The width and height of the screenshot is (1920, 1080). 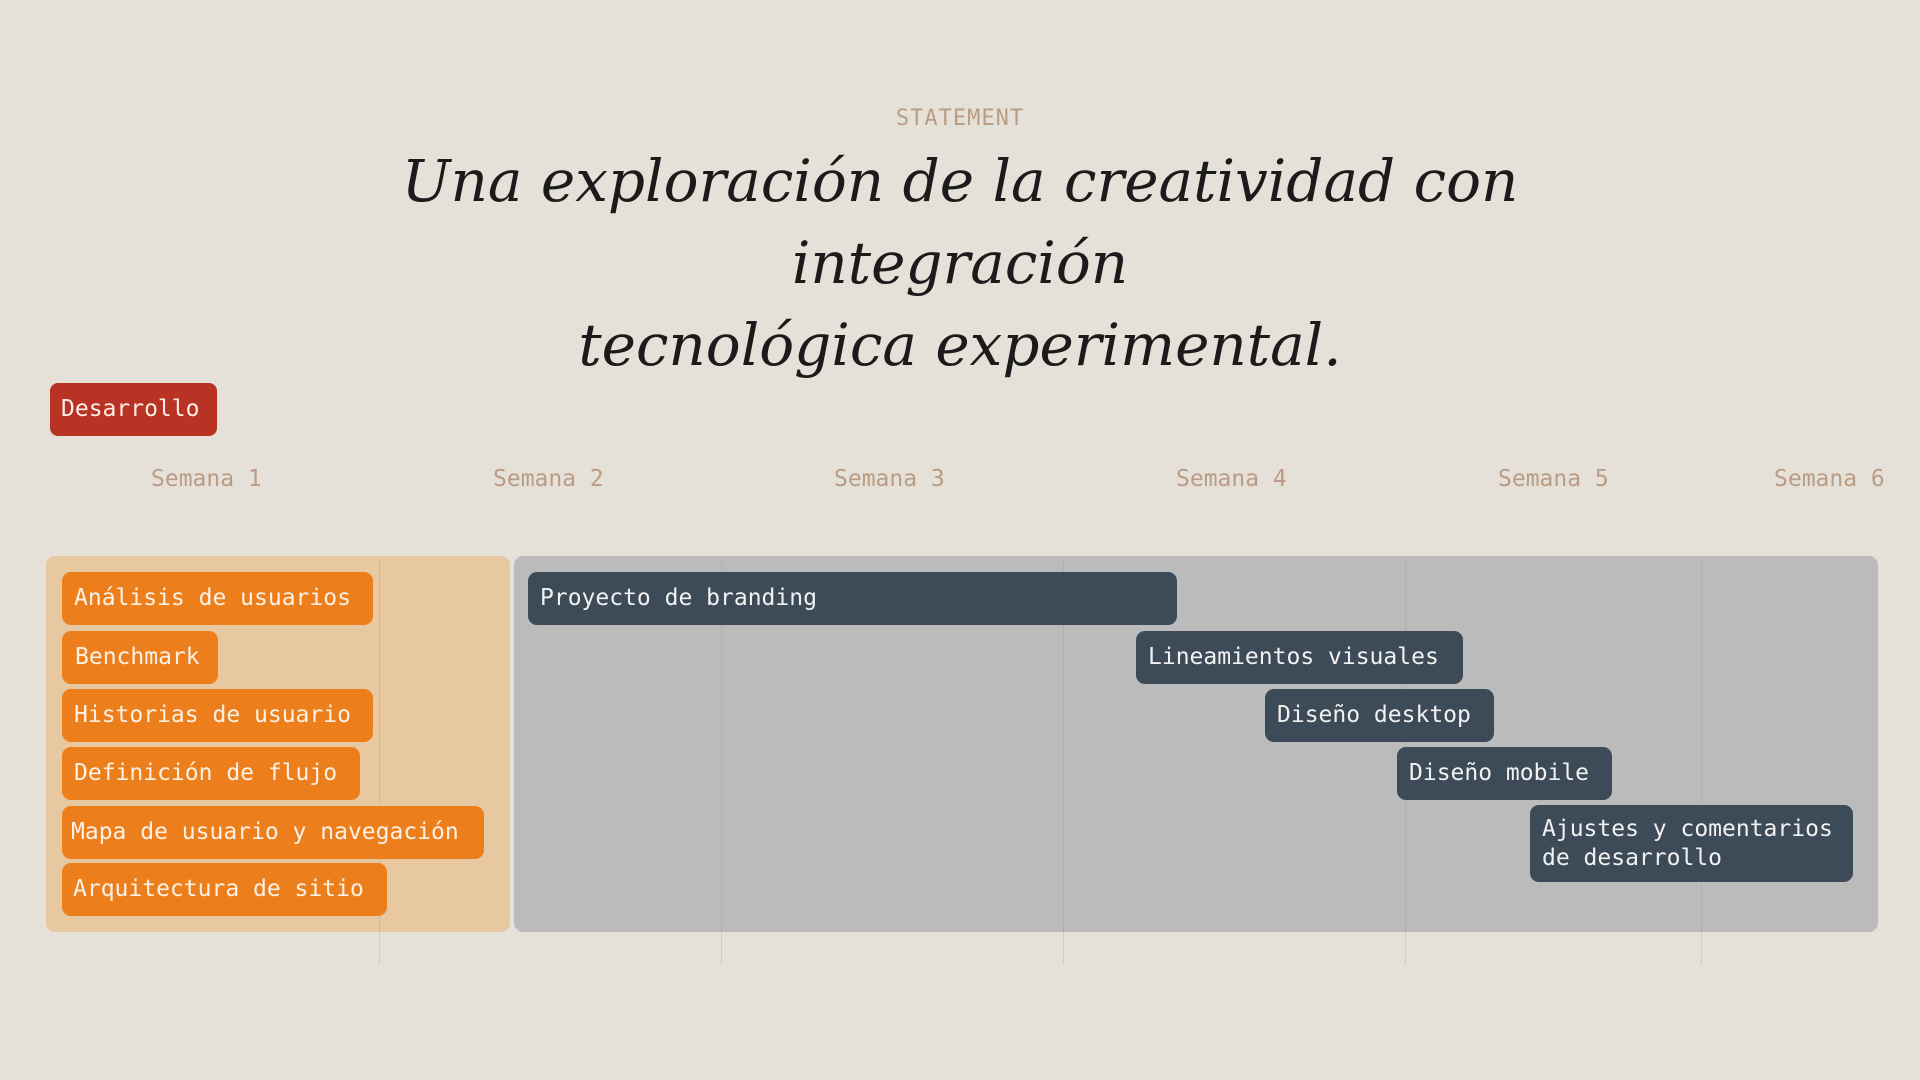 What do you see at coordinates (1379, 715) in the screenshot?
I see `task-diseno-desktop: Diseño desktop` at bounding box center [1379, 715].